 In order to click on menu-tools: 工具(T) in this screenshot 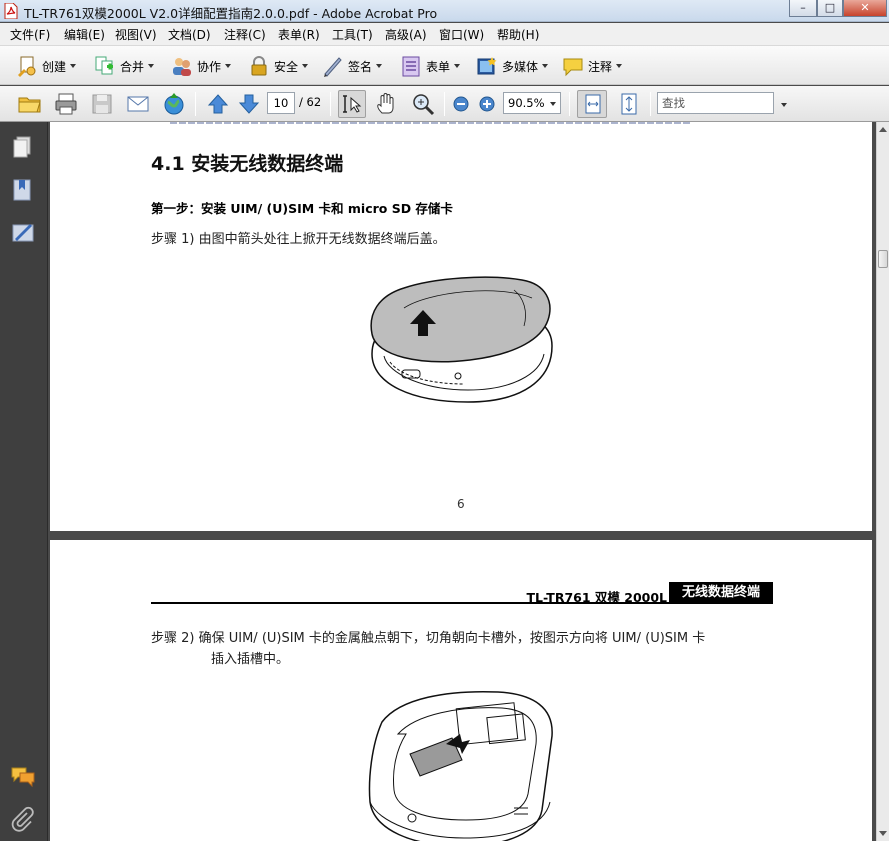, I will do `click(352, 34)`.